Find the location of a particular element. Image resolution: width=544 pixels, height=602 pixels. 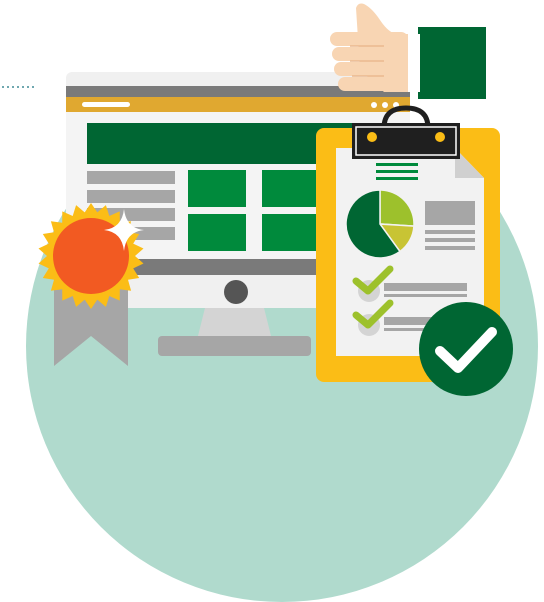

check-circle-icon is located at coordinates (466, 349).